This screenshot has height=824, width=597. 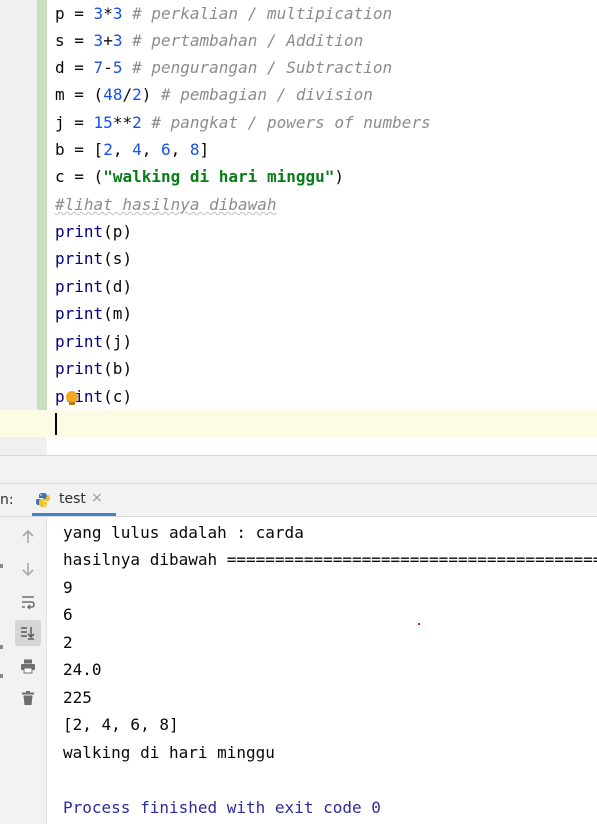 I want to click on console-line: walking di hari minggu, so click(x=169, y=752).